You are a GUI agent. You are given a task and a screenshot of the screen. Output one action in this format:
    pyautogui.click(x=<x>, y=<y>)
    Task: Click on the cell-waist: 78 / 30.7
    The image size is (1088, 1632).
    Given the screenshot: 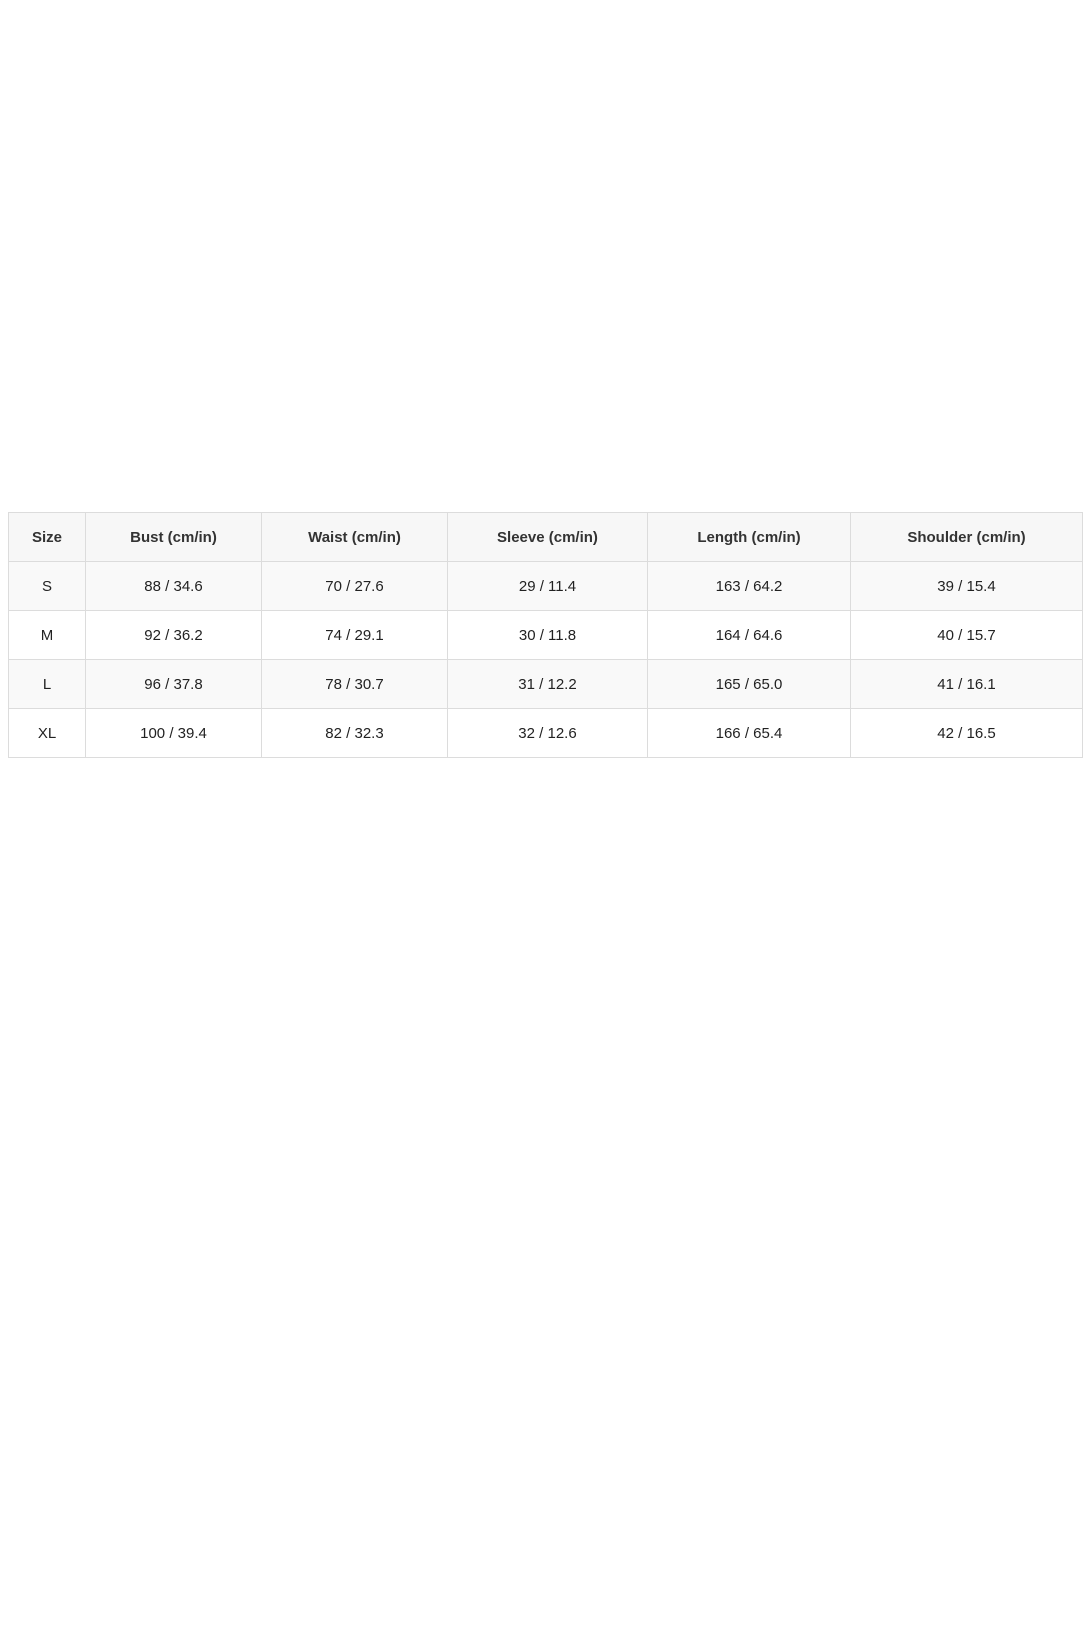 What is the action you would take?
    pyautogui.click(x=354, y=684)
    